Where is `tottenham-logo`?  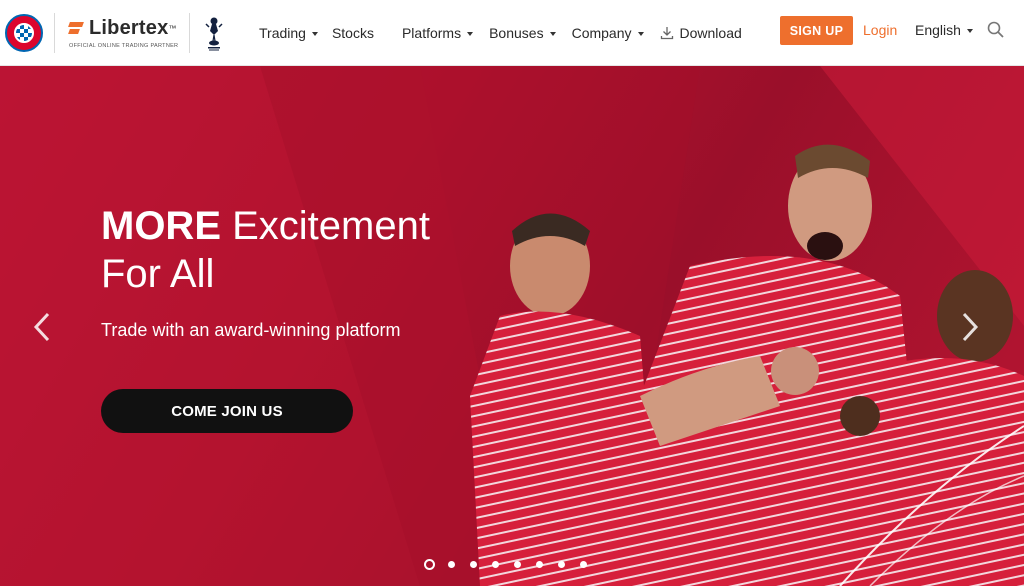 tottenham-logo is located at coordinates (214, 33).